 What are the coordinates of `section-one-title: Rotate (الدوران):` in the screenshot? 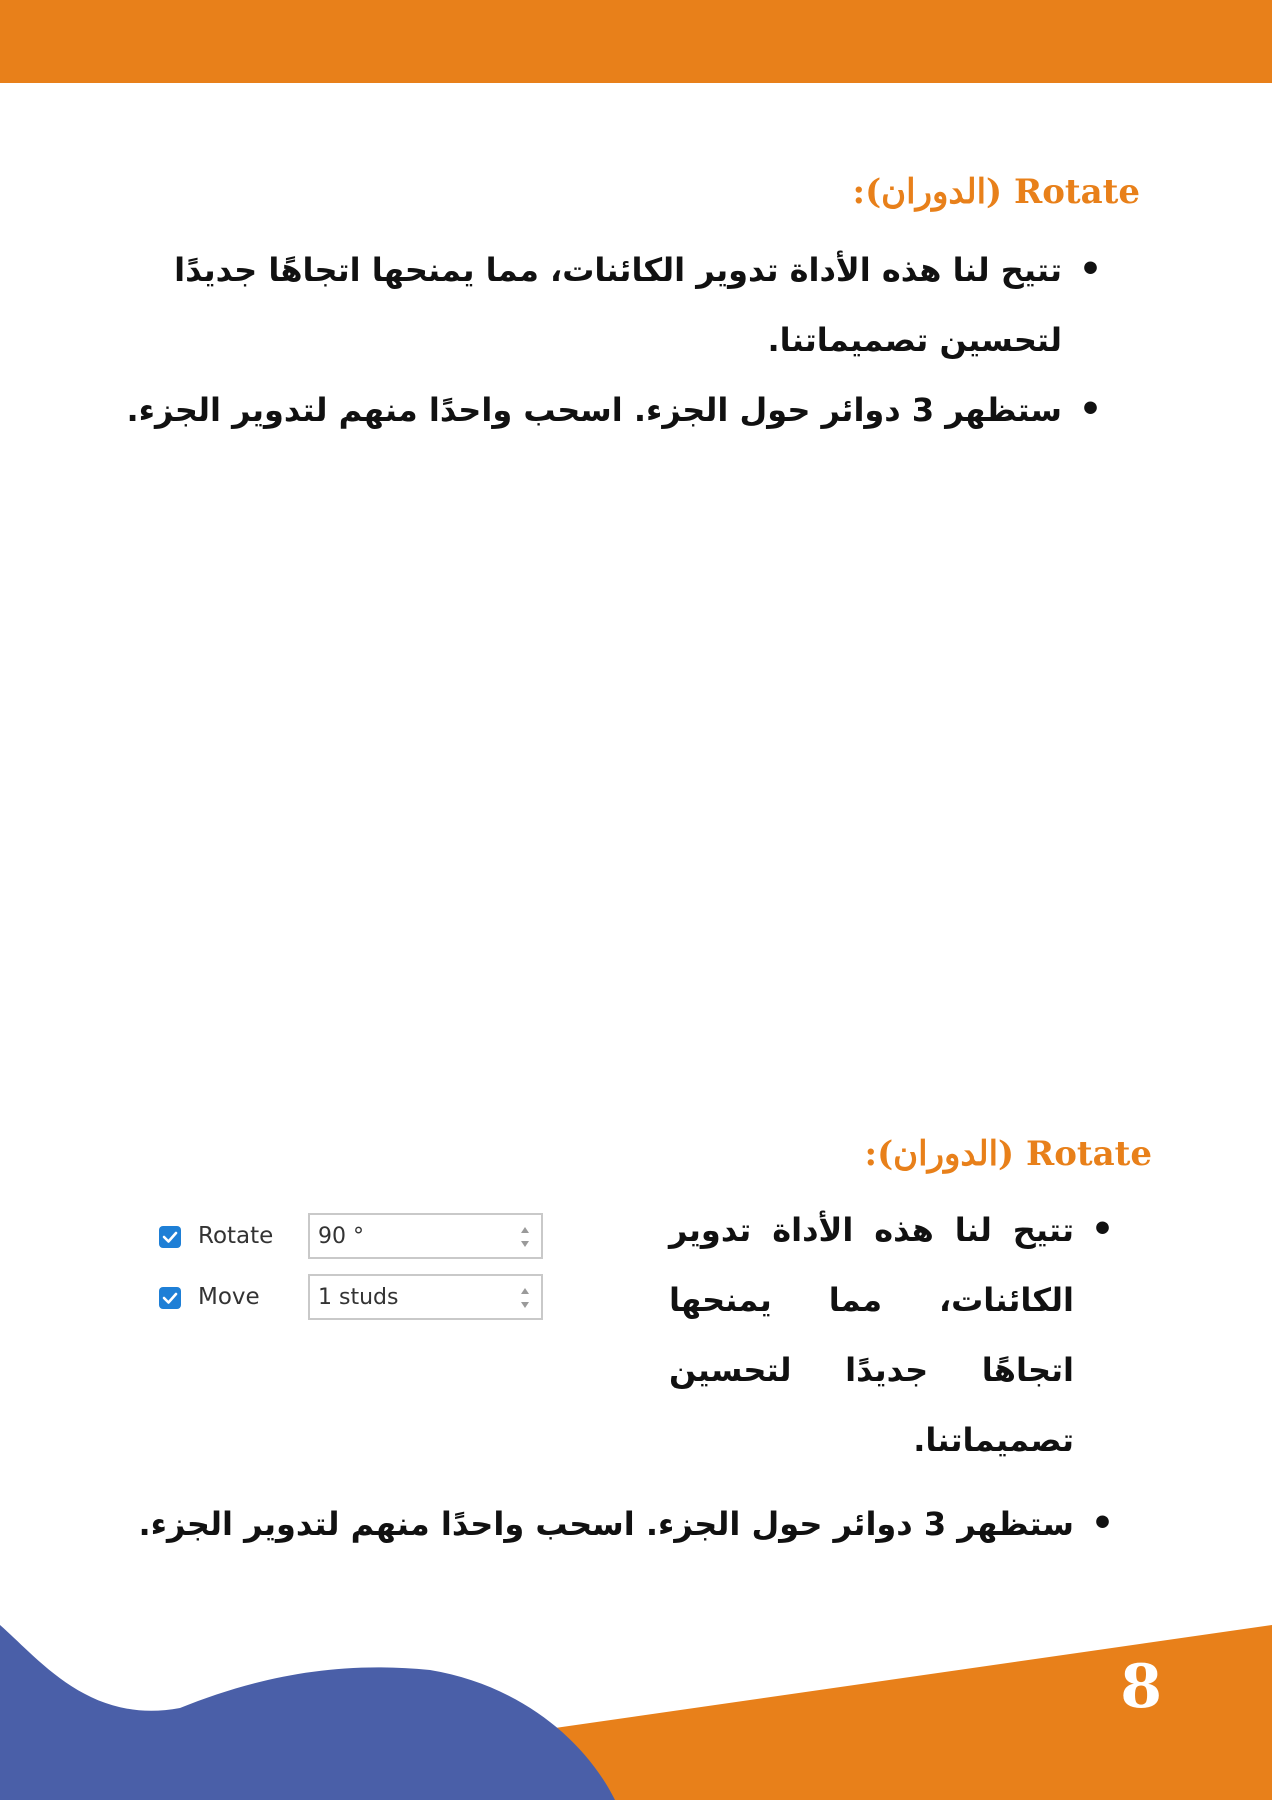 It's located at (996, 192).